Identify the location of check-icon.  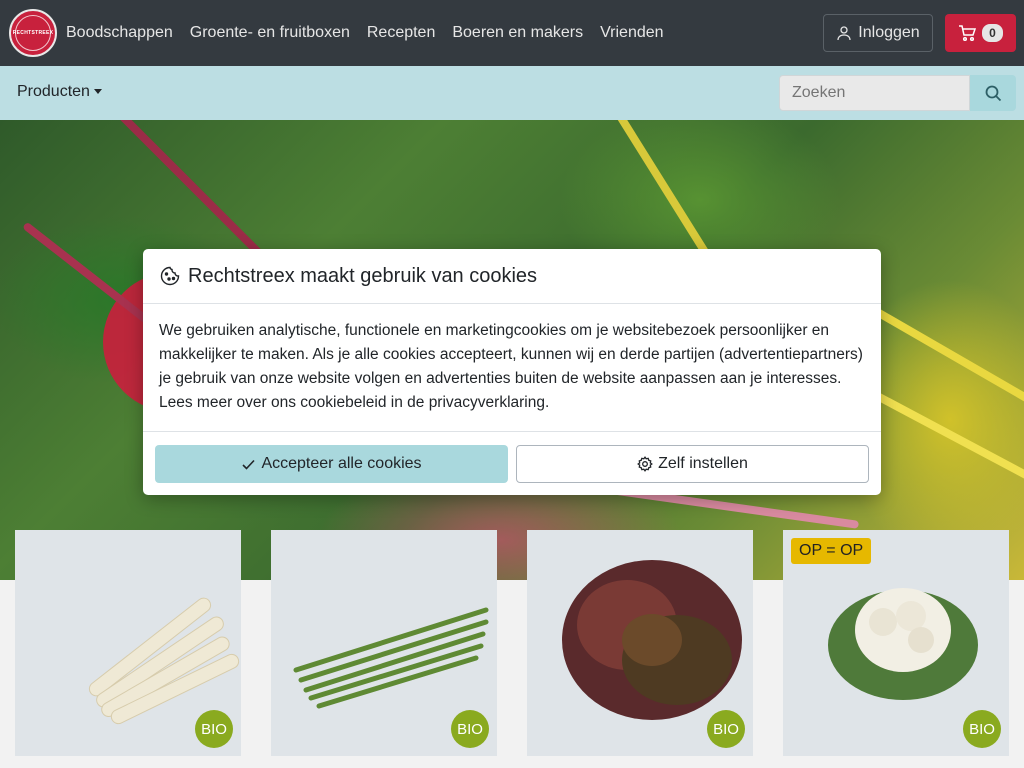
(249, 464).